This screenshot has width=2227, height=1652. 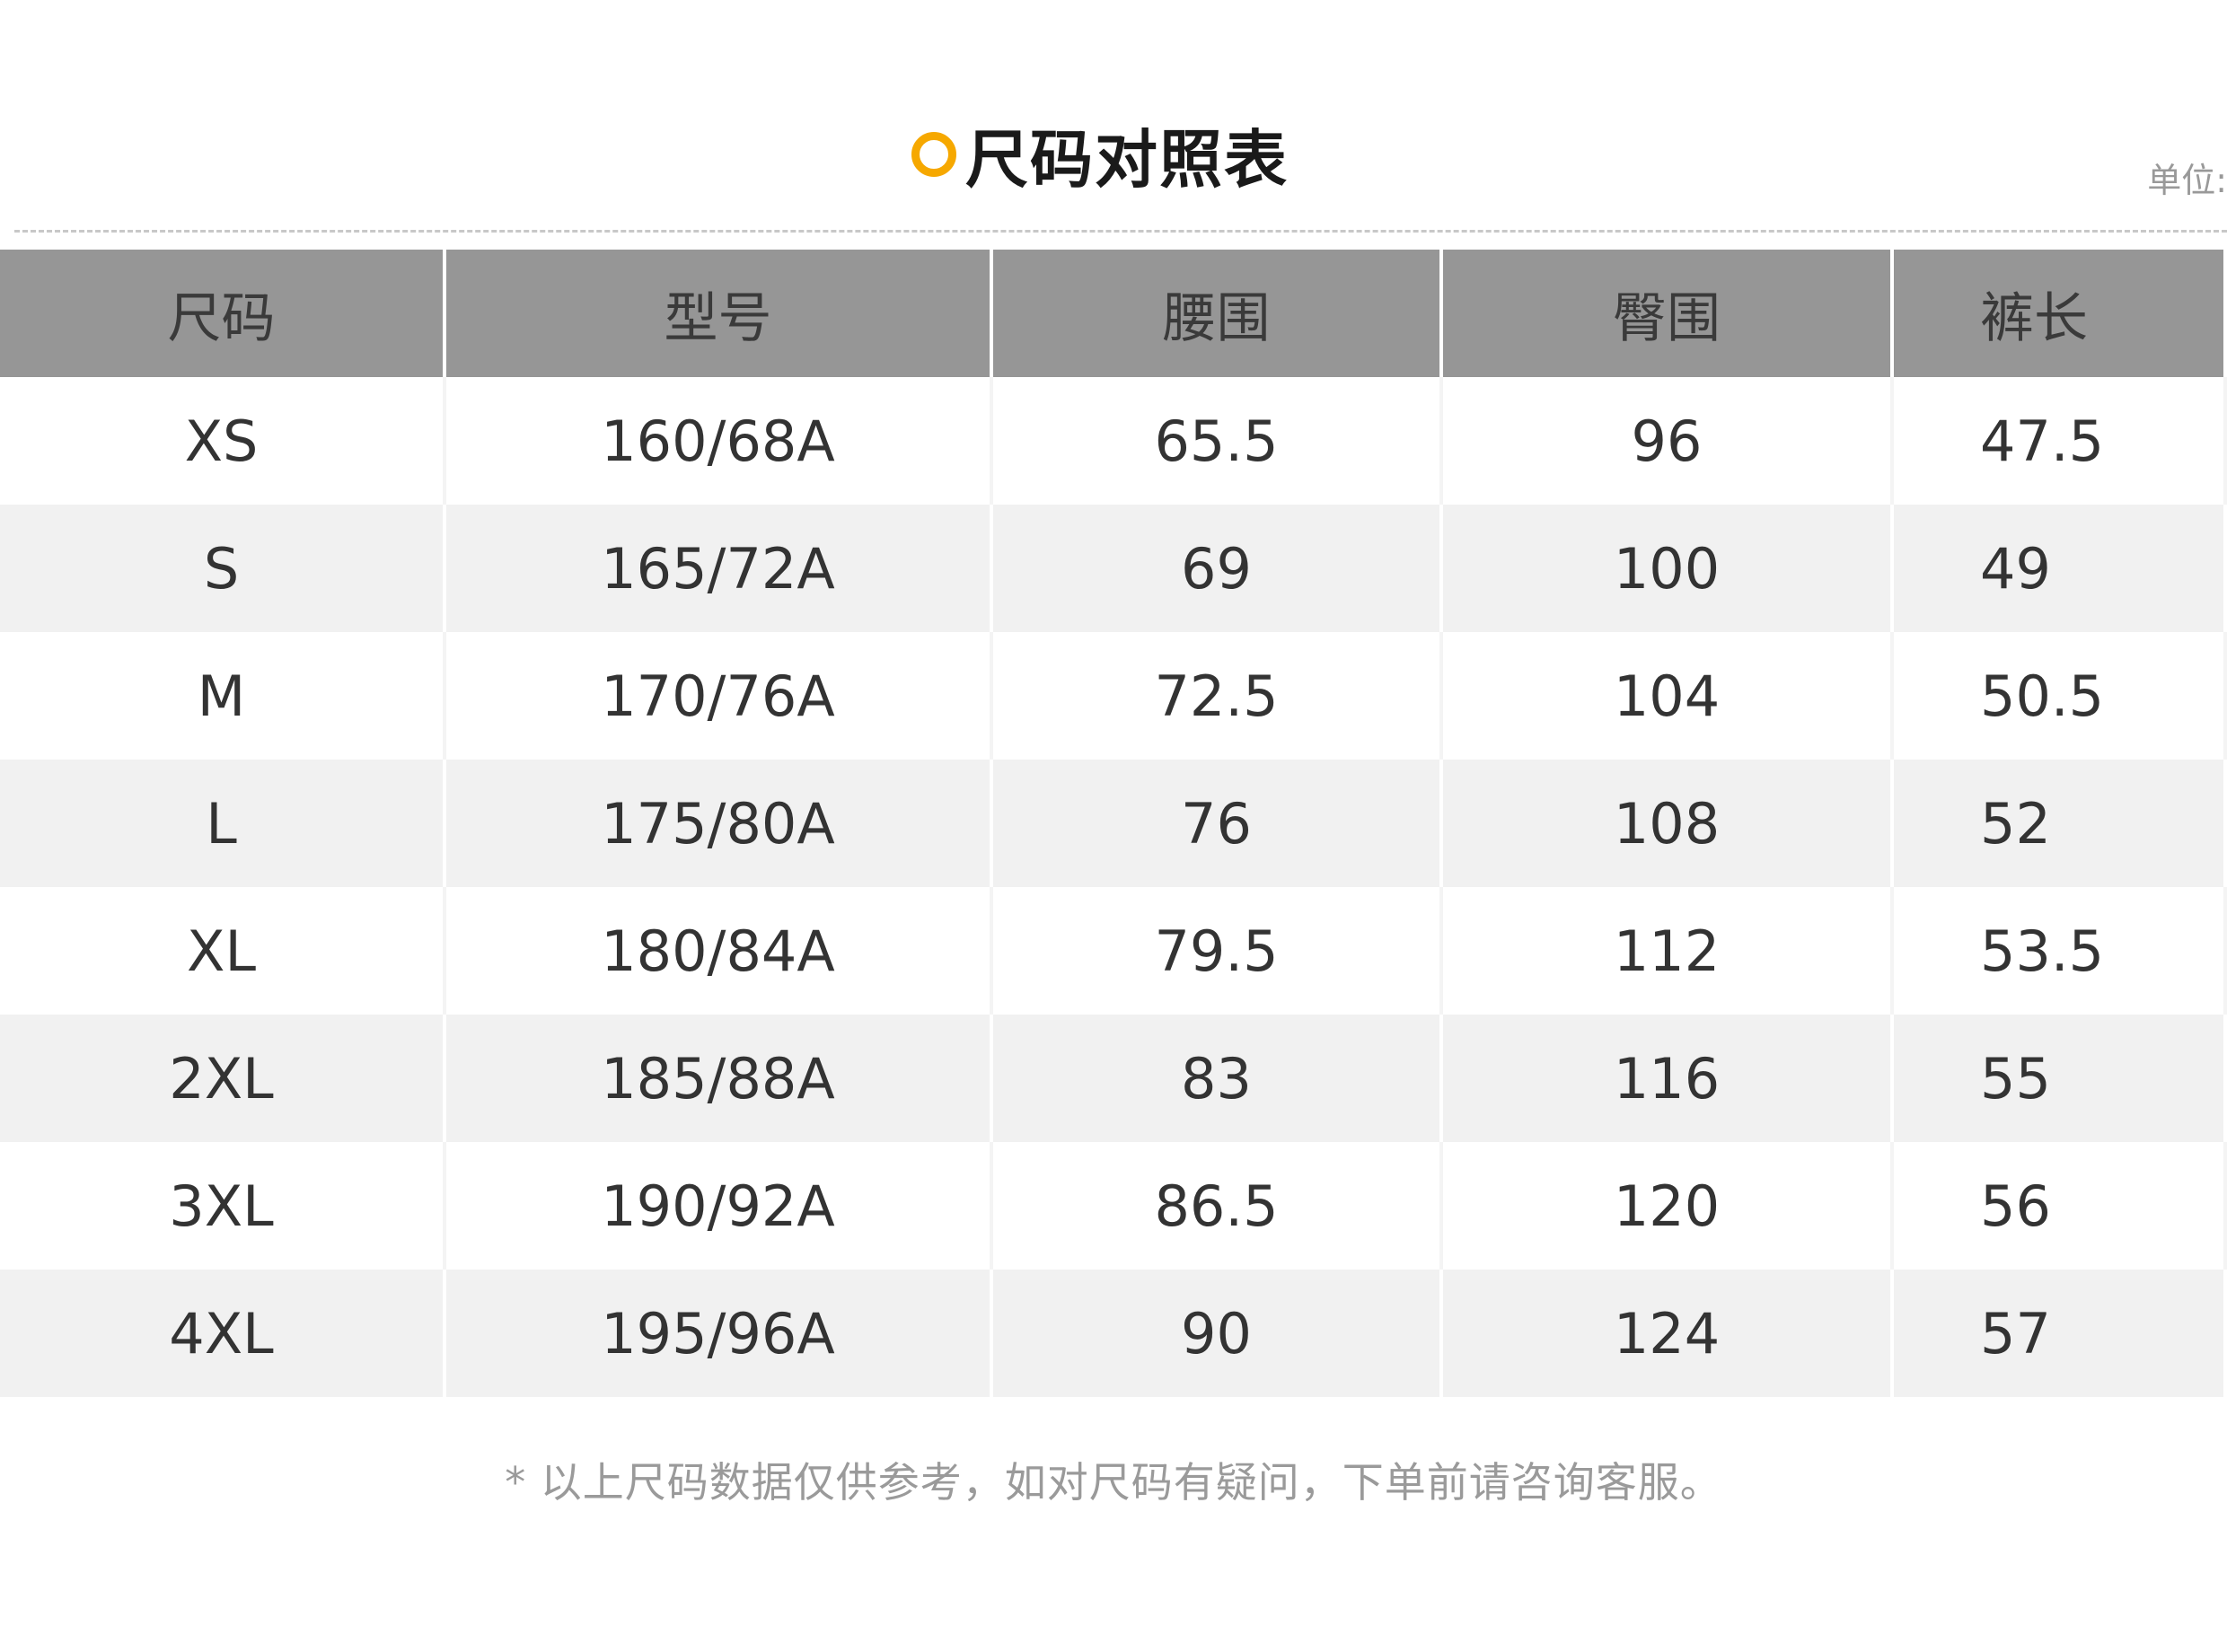 I want to click on header-cell-length: 裤长, so click(x=2060, y=313).